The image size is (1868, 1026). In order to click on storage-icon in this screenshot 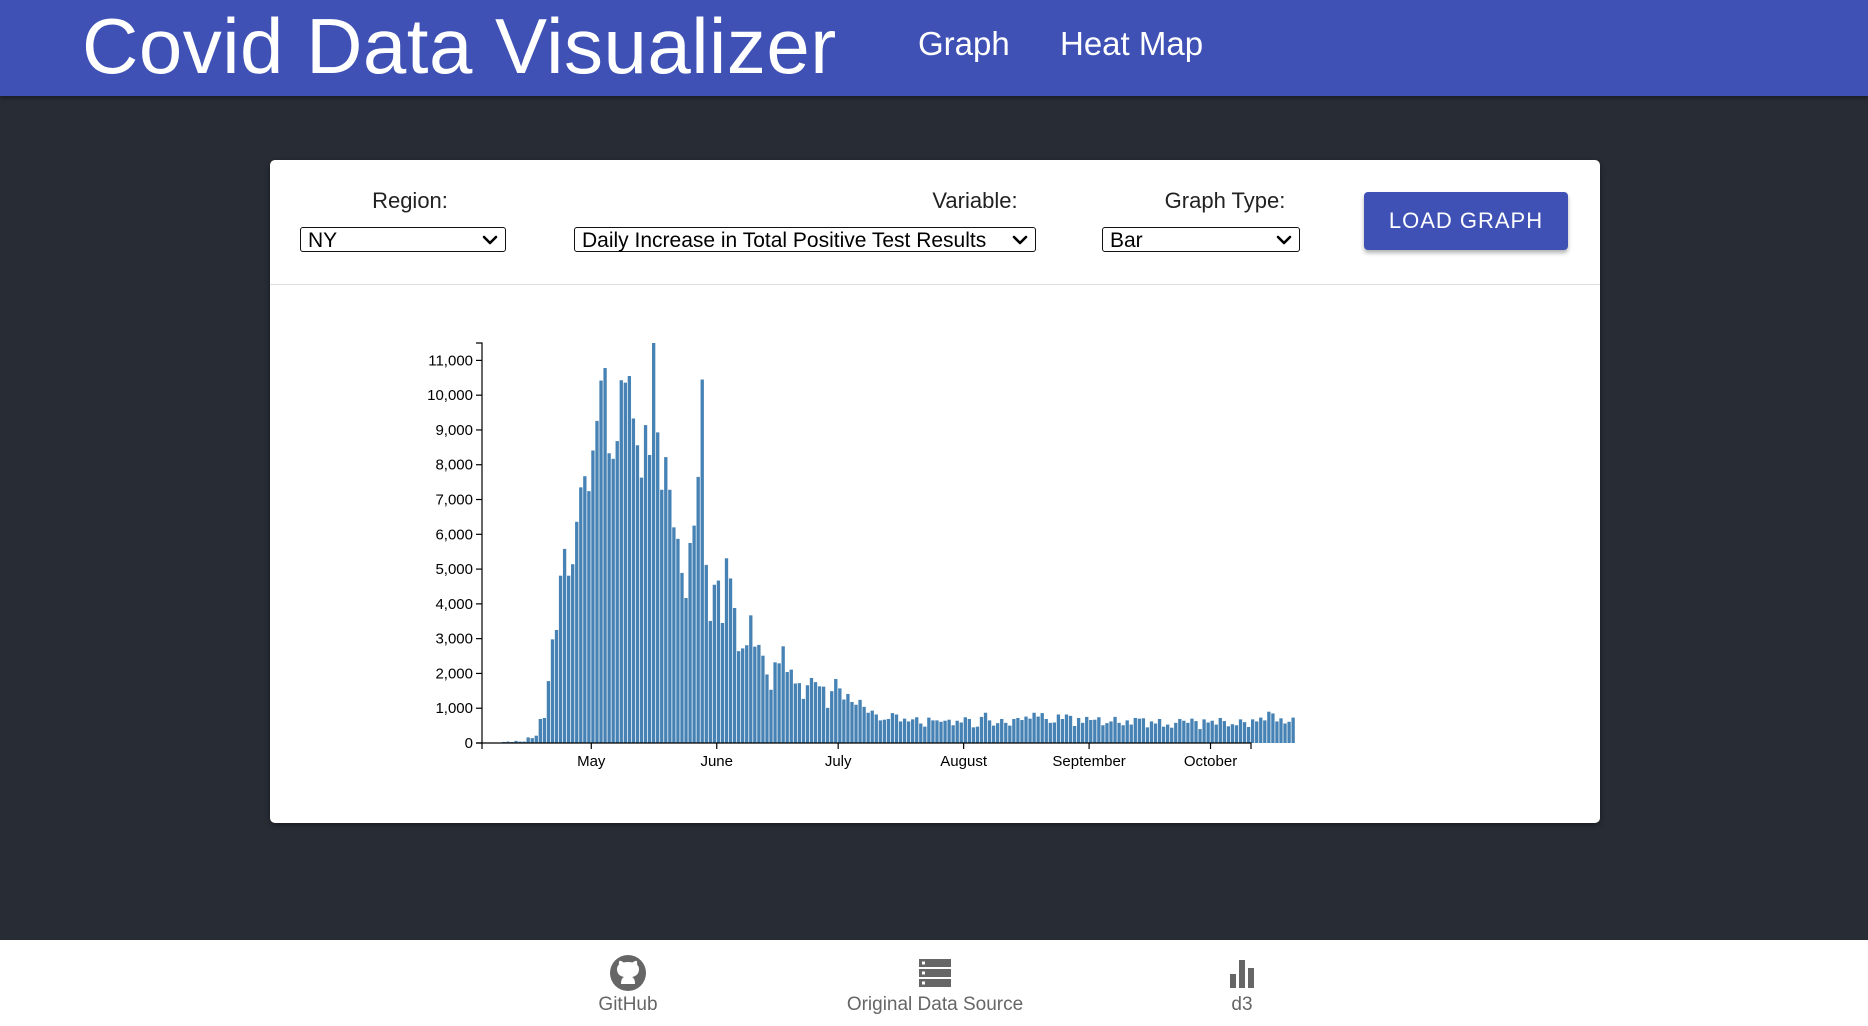, I will do `click(935, 973)`.